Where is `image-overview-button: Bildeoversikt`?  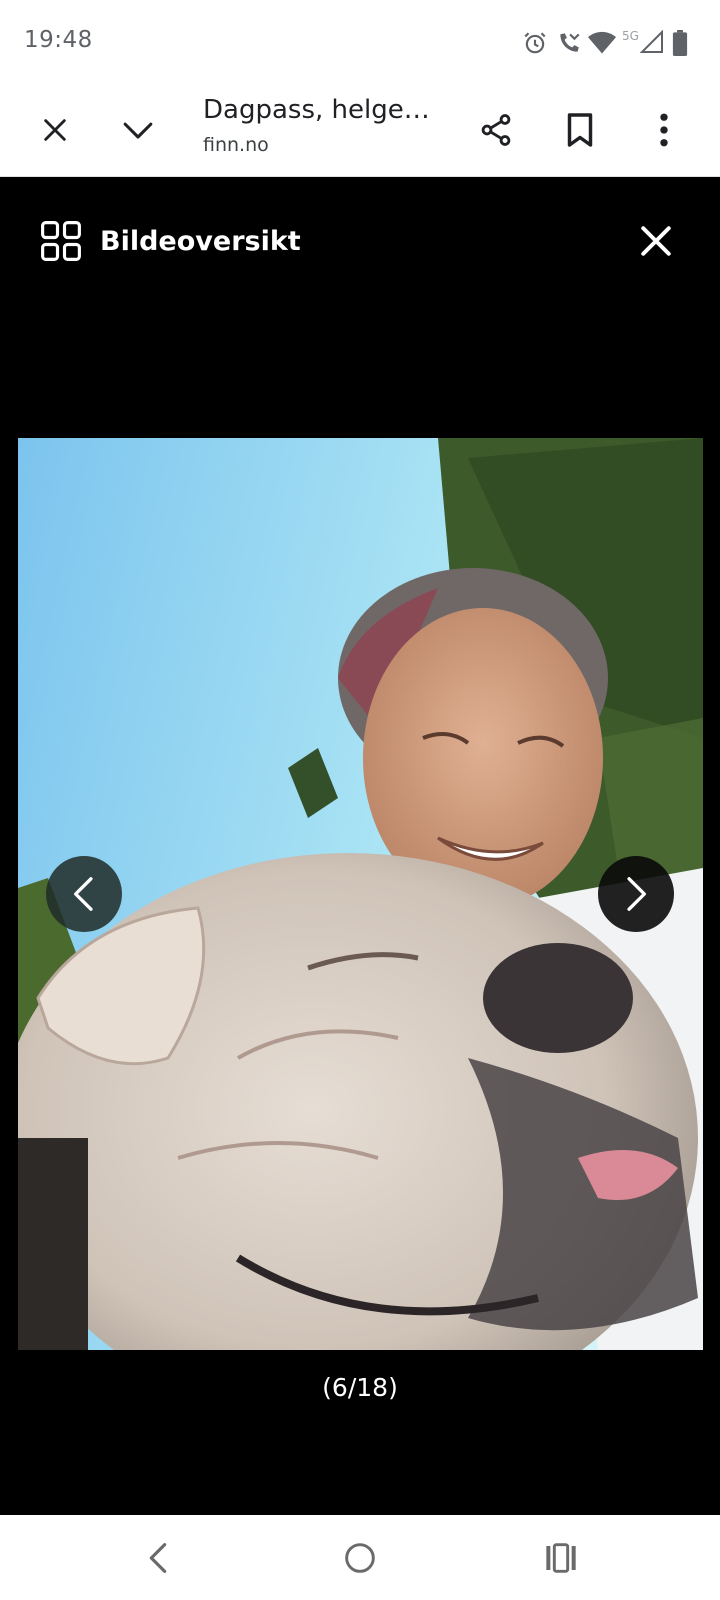 image-overview-button: Bildeoversikt is located at coordinates (170, 241).